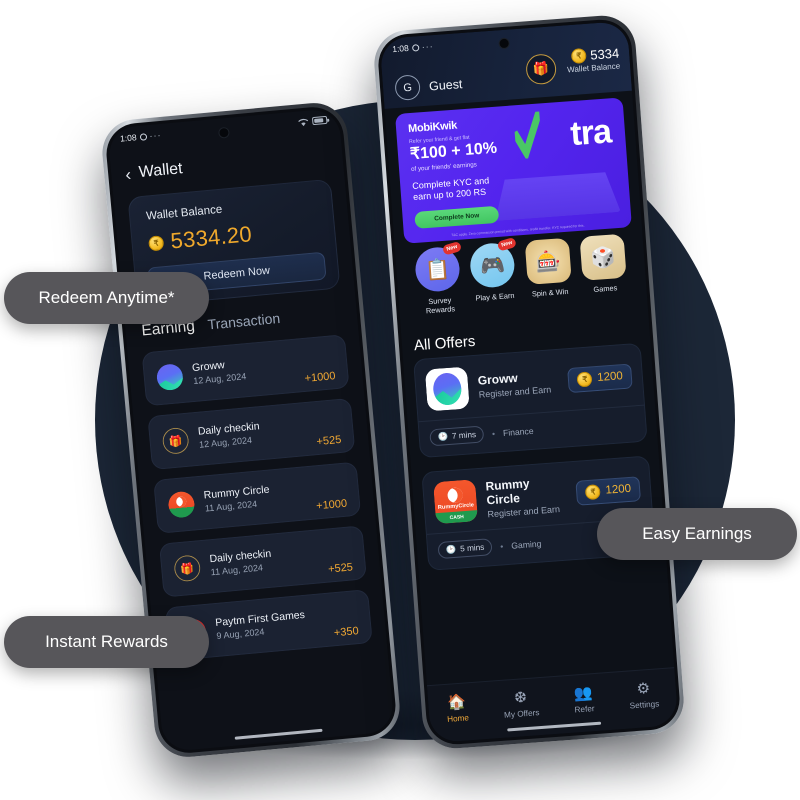 The image size is (800, 800). Describe the element at coordinates (518, 431) in the screenshot. I see `offer-category: Finance` at that location.